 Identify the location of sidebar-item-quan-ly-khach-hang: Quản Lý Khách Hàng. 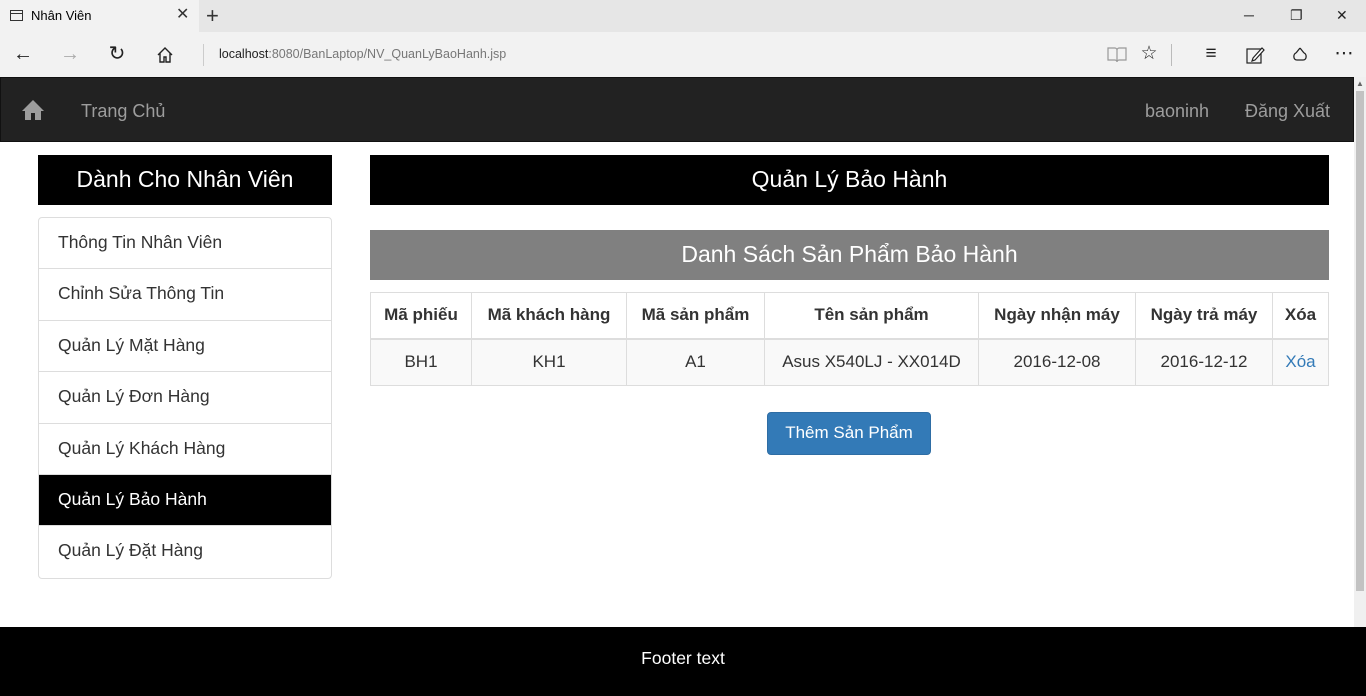
(185, 449).